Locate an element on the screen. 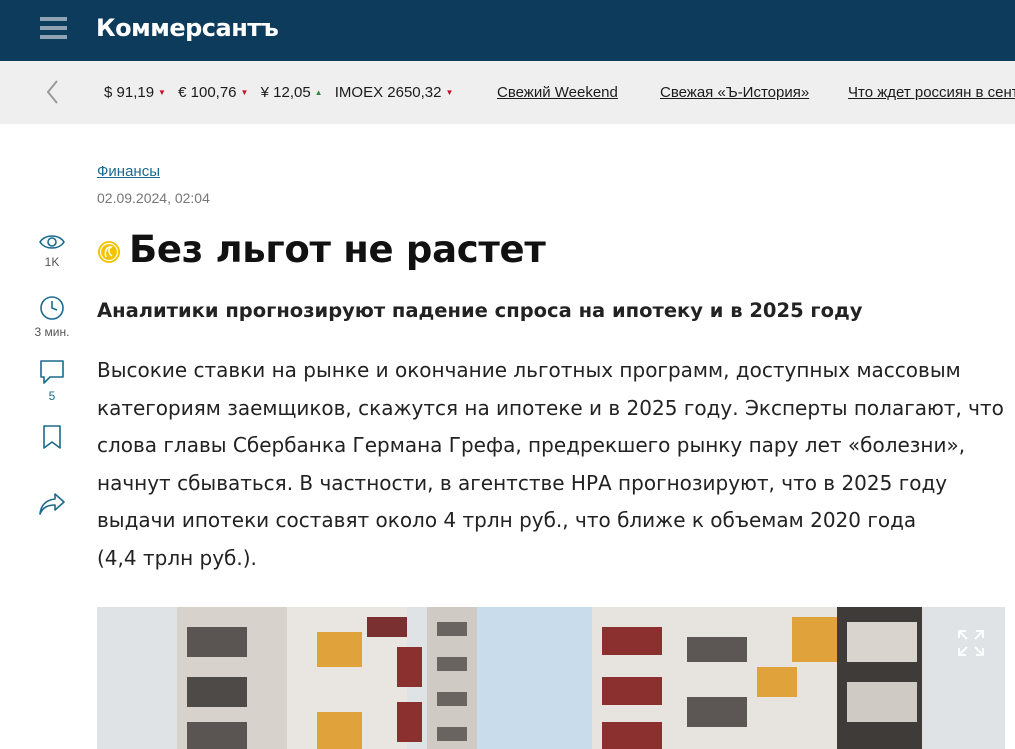 The height and width of the screenshot is (749, 1015). quote-usd: $ 91,19 ▼ is located at coordinates (135, 92).